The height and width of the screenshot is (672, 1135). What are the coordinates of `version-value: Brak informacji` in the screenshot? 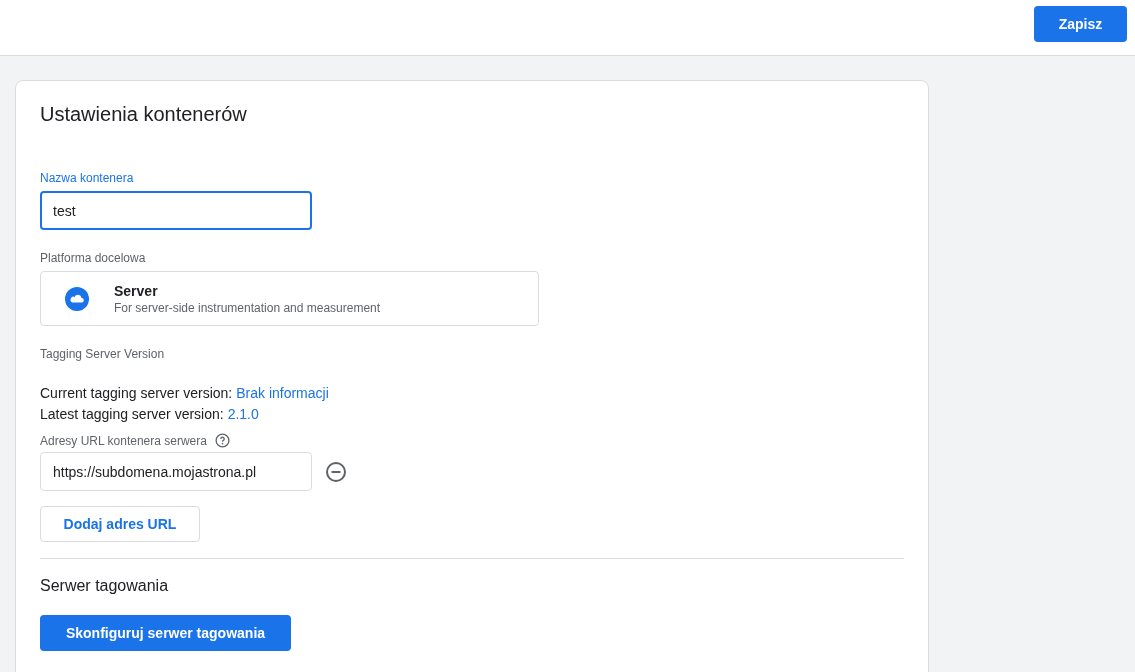 It's located at (282, 393).